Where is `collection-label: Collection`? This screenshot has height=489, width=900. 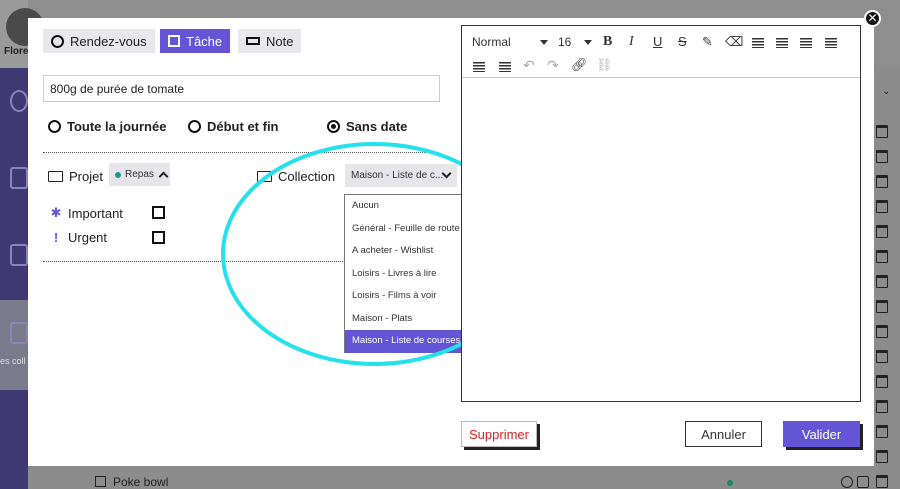 collection-label: Collection is located at coordinates (307, 176).